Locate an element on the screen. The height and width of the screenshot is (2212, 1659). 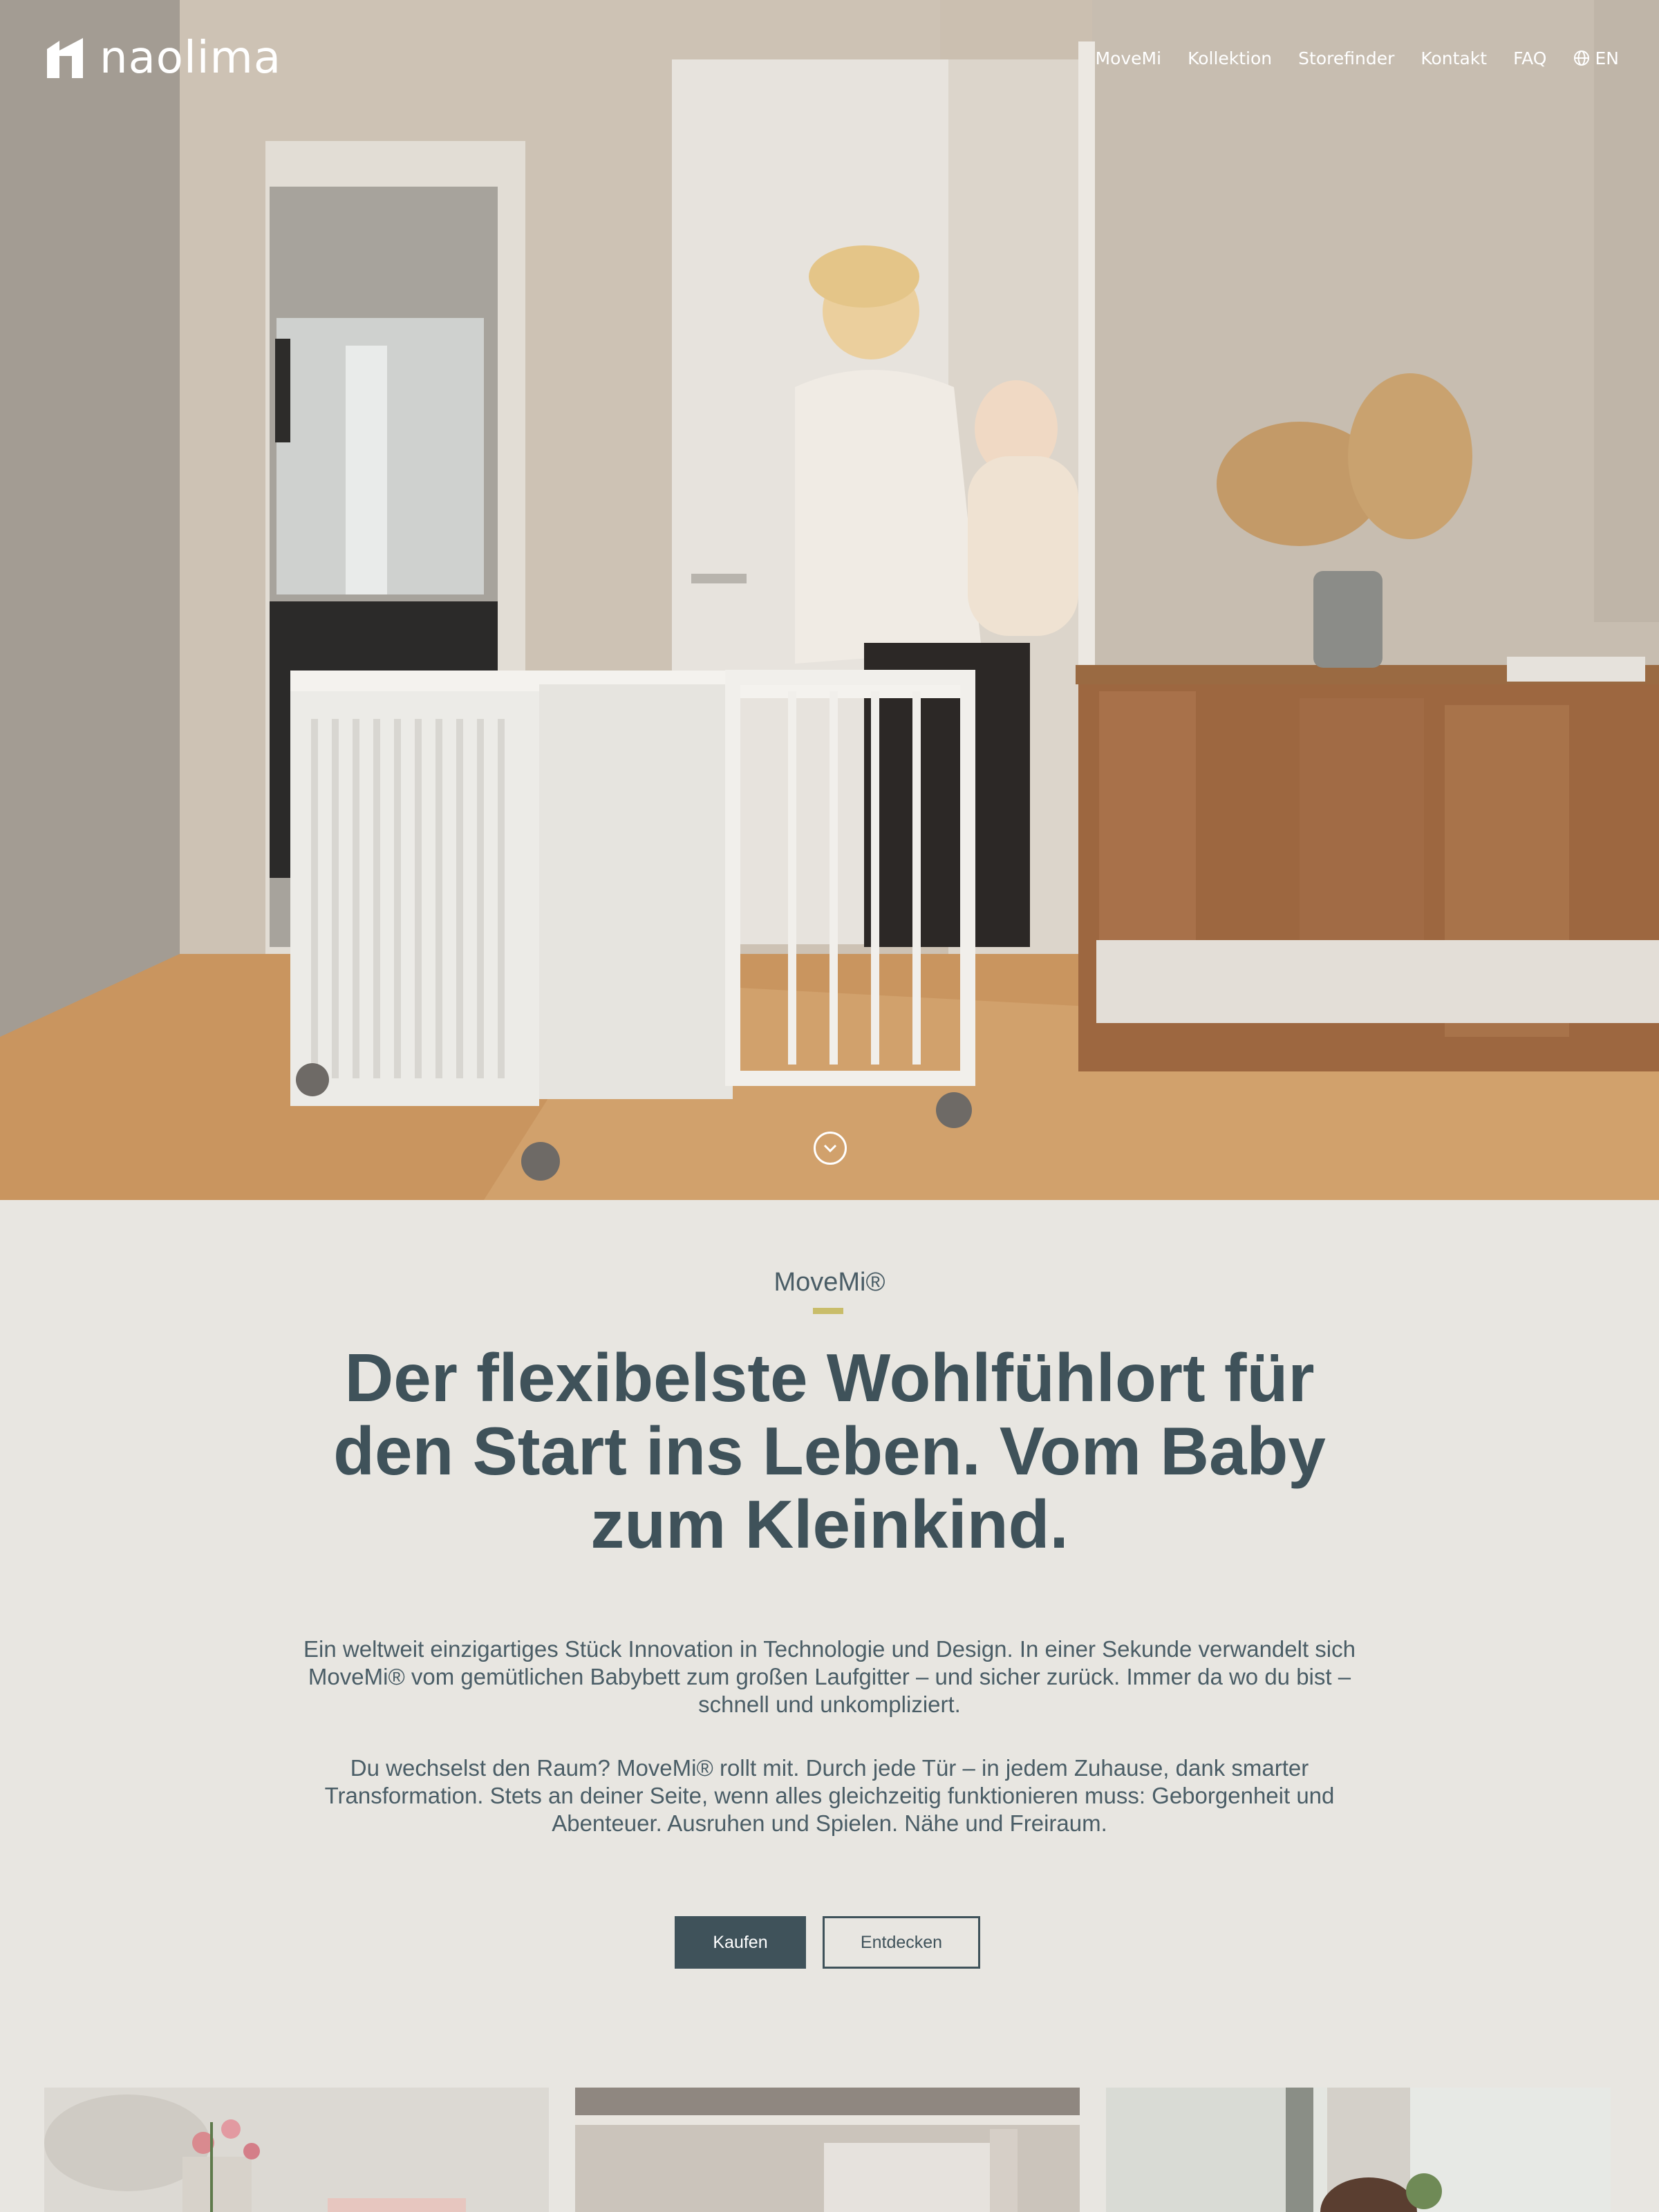
nav-item-kollektion: Kollektion is located at coordinates (1230, 58).